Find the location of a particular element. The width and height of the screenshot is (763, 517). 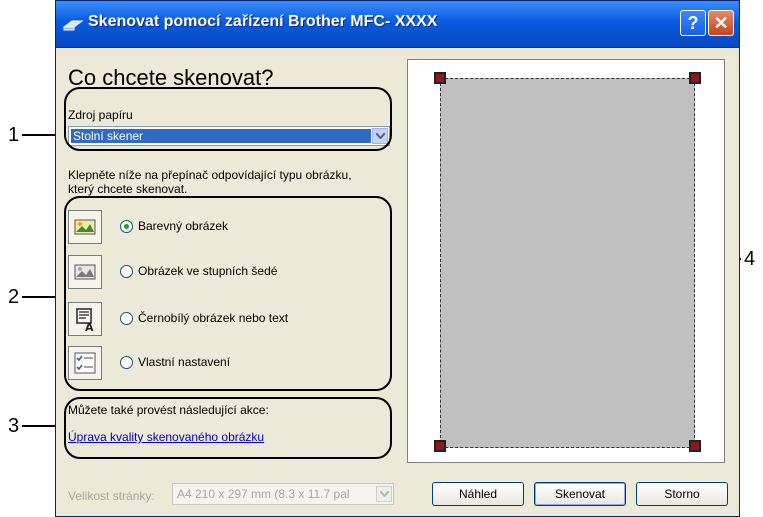

crop-handle-bottom-left is located at coordinates (440, 446).